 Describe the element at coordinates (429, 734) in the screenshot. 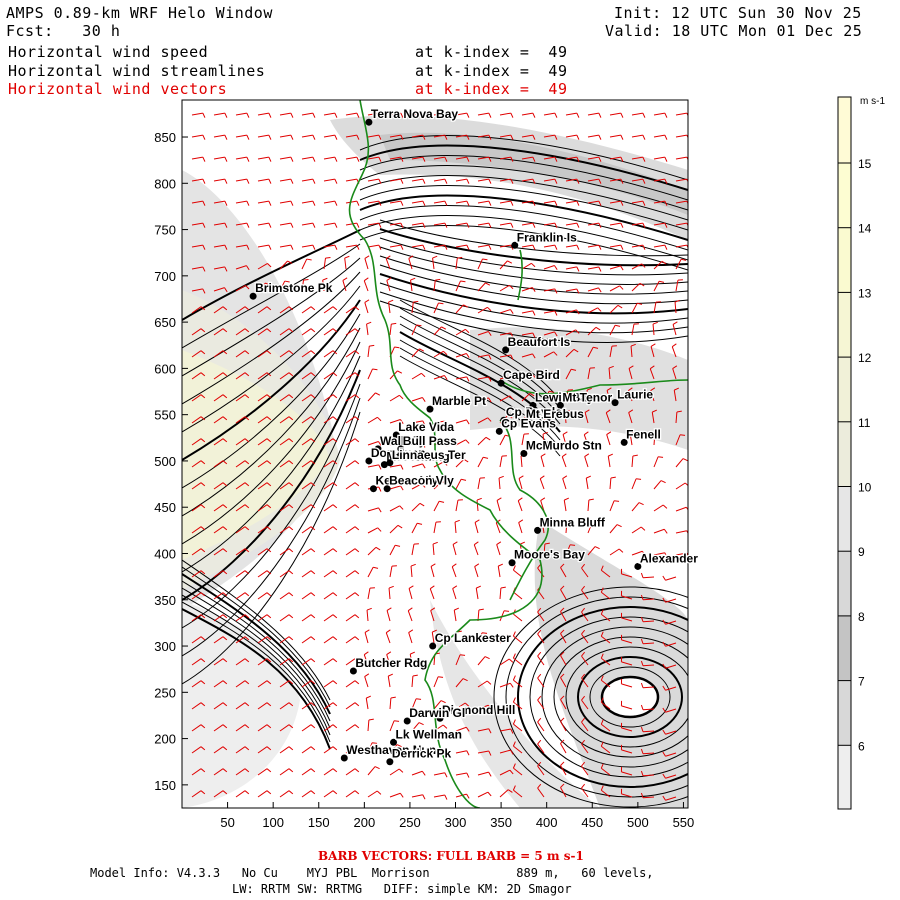

I see `place-label: Lk Wellman` at that location.